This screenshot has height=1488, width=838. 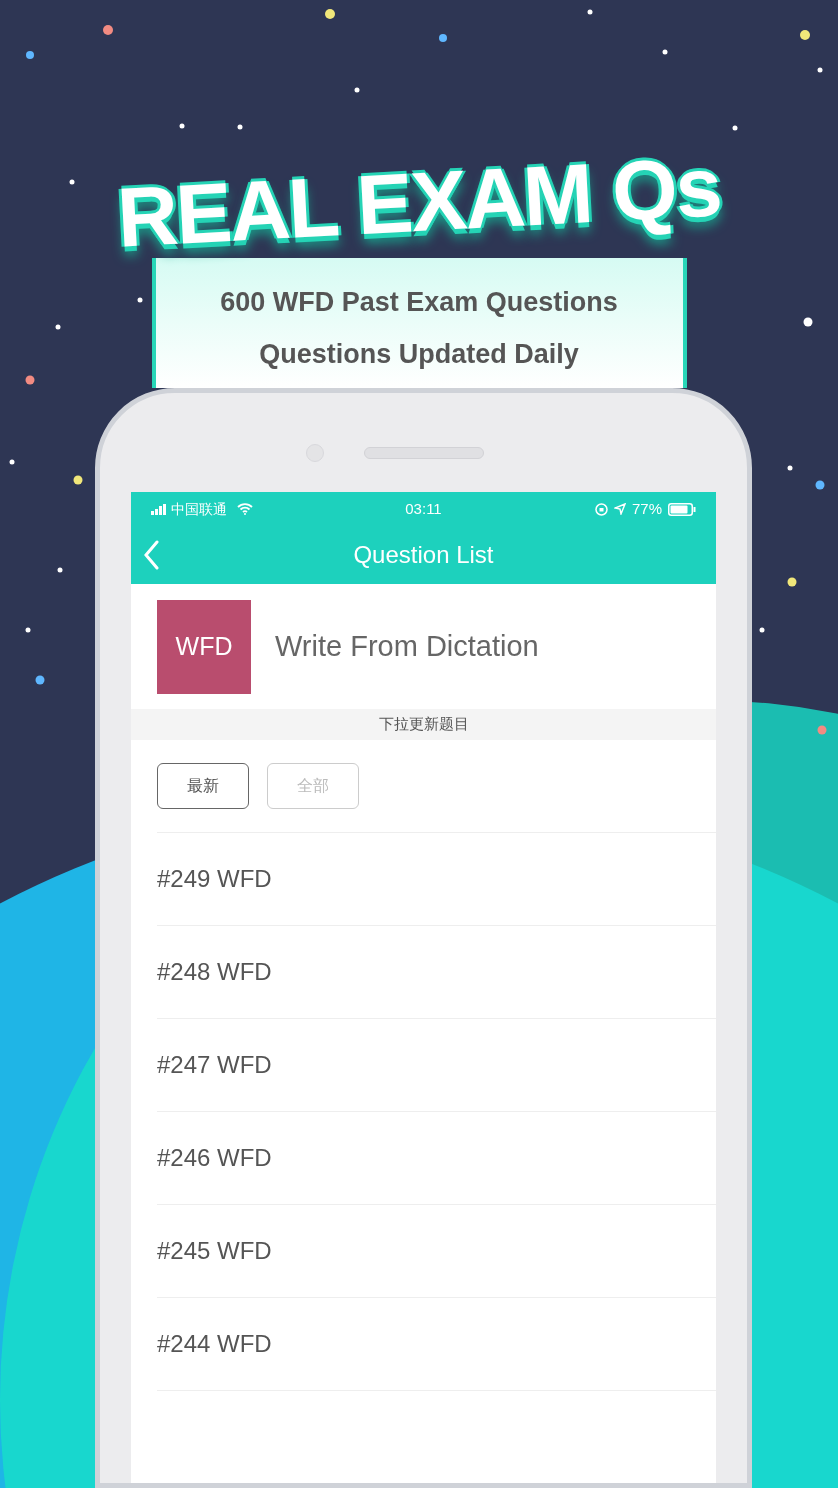 I want to click on signal-icon, so click(x=159, y=509).